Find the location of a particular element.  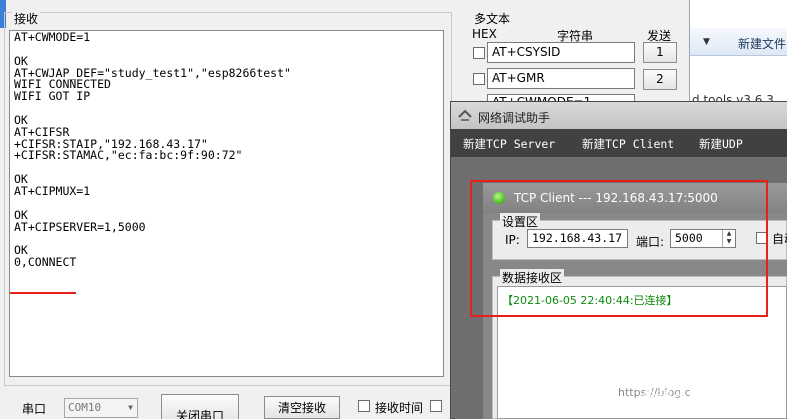

annotation-underline is located at coordinates (43, 293).